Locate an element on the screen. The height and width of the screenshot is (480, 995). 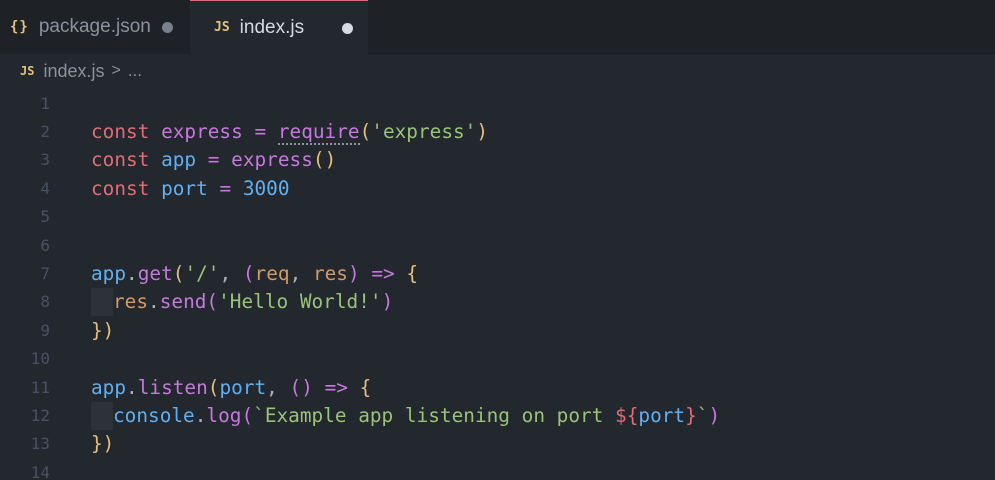
code-token: send is located at coordinates (183, 302).